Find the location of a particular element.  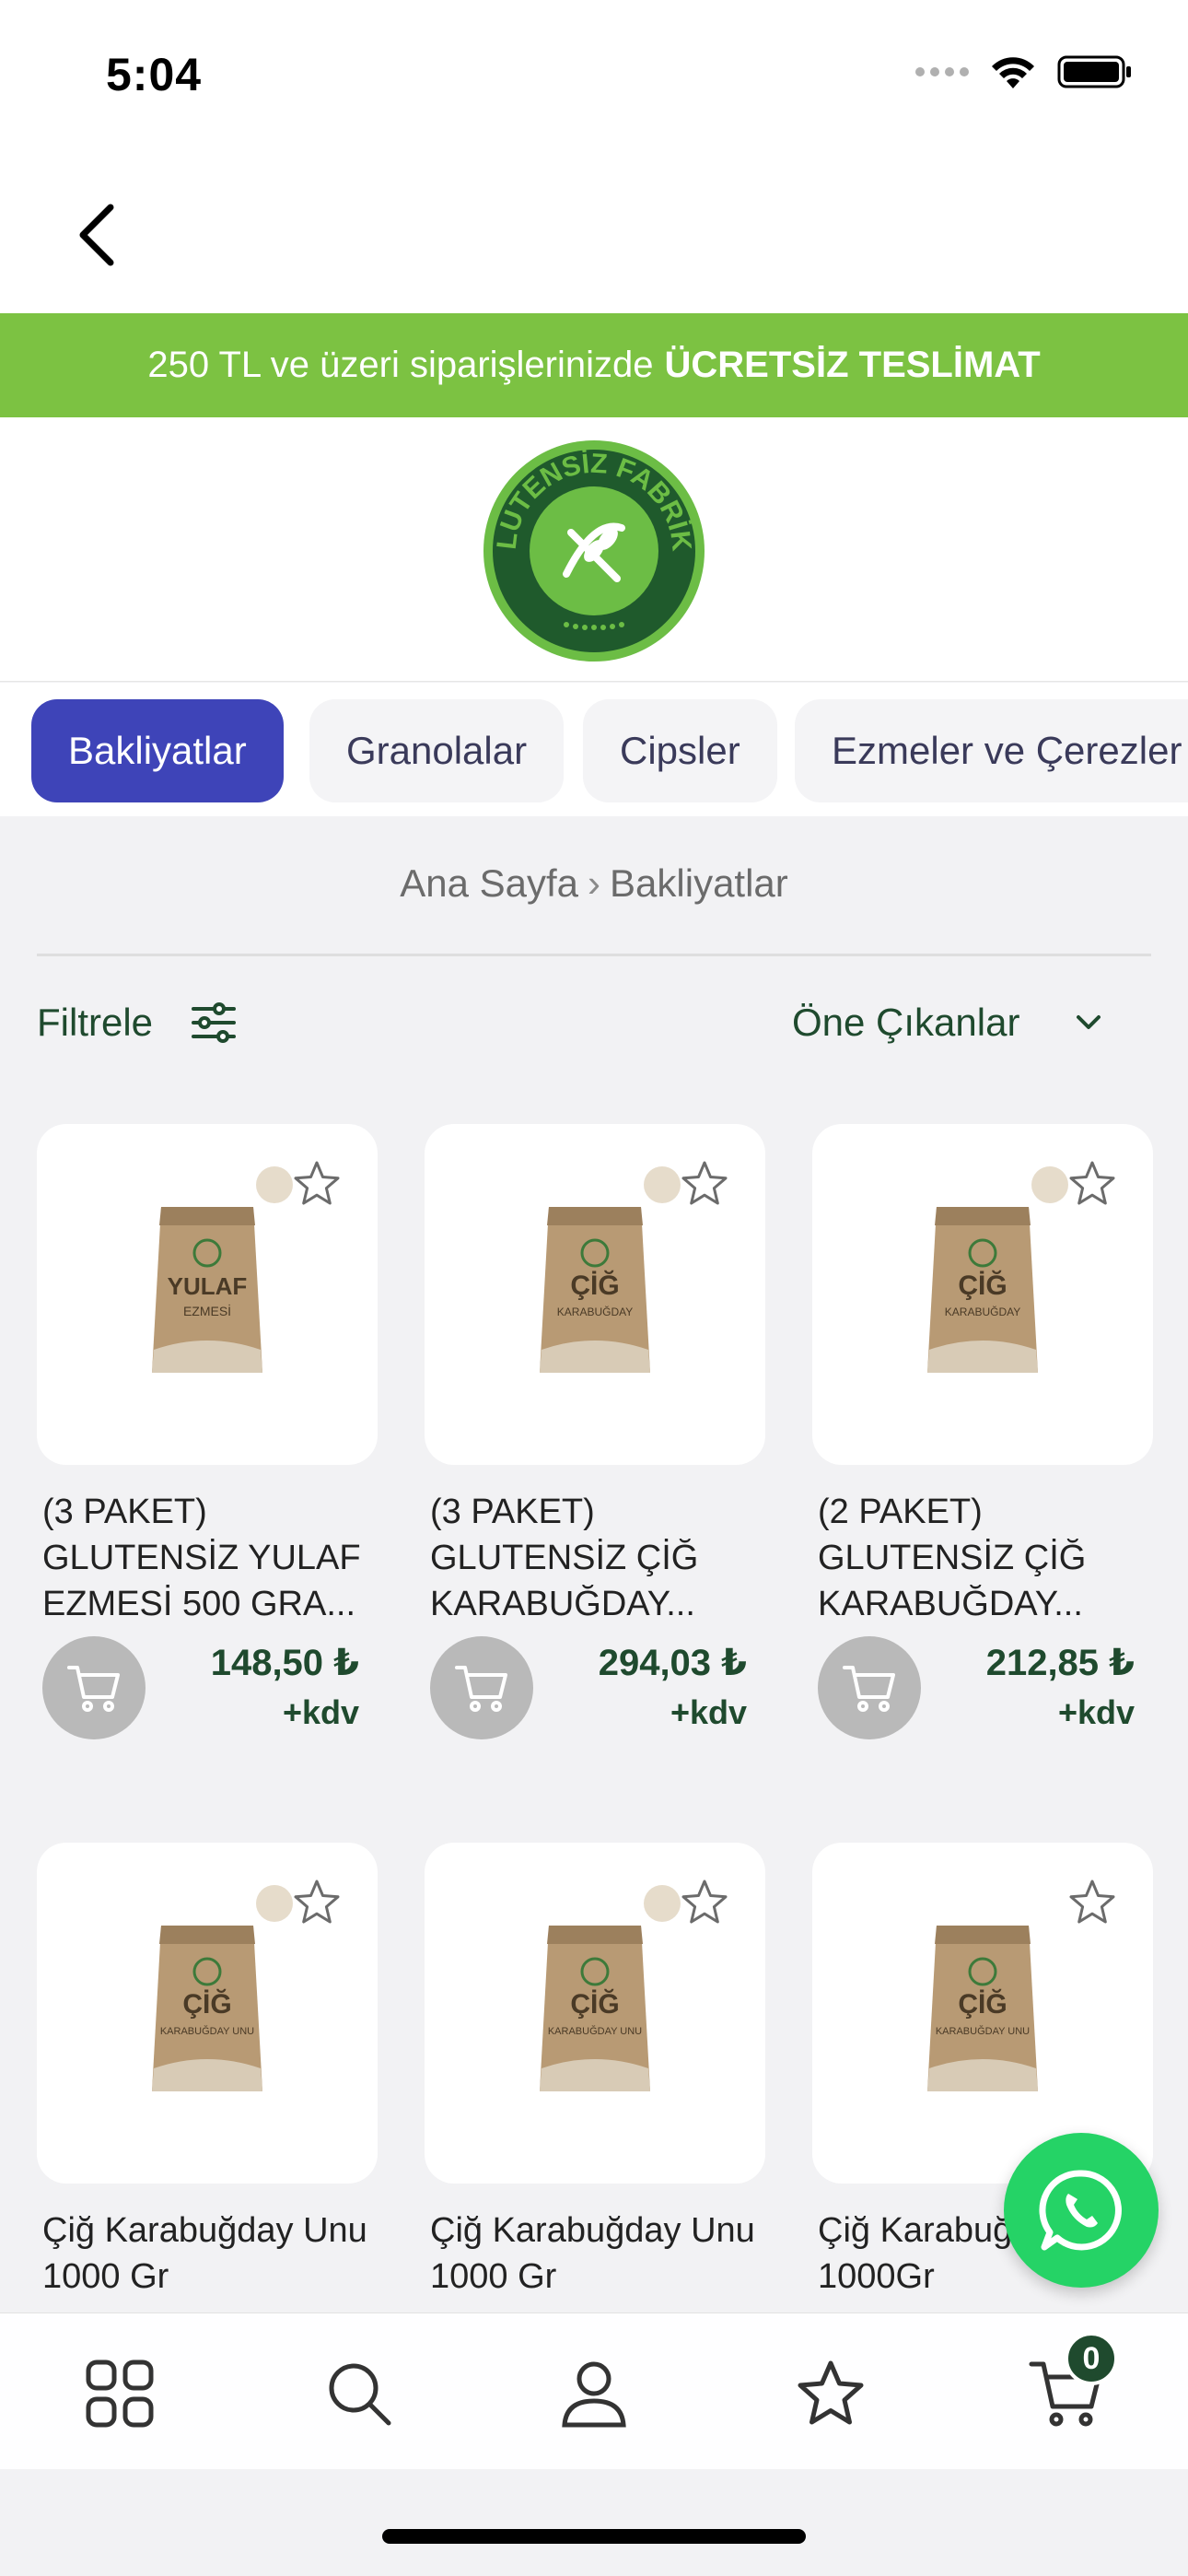

category-bakliyatlar: Bakliyatlar is located at coordinates (157, 750).